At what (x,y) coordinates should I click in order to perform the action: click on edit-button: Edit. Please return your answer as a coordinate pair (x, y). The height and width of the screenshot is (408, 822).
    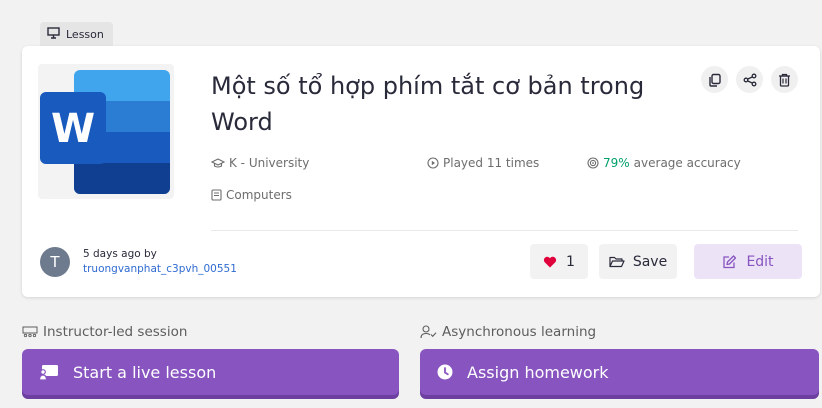
    Looking at the image, I should click on (748, 261).